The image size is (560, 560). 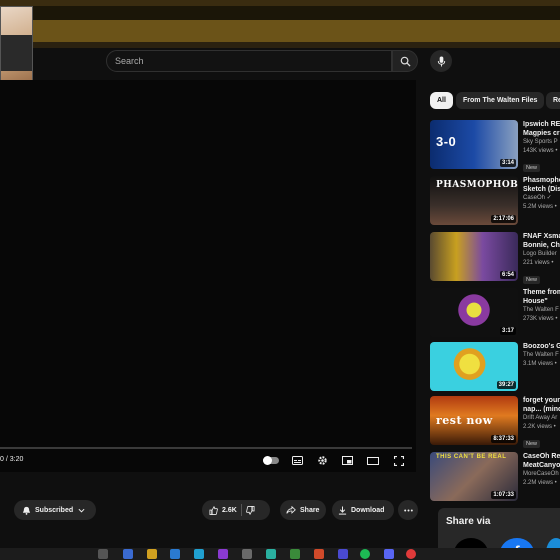 What do you see at coordinates (541, 310) in the screenshot?
I see `video-channel: The Walten F` at bounding box center [541, 310].